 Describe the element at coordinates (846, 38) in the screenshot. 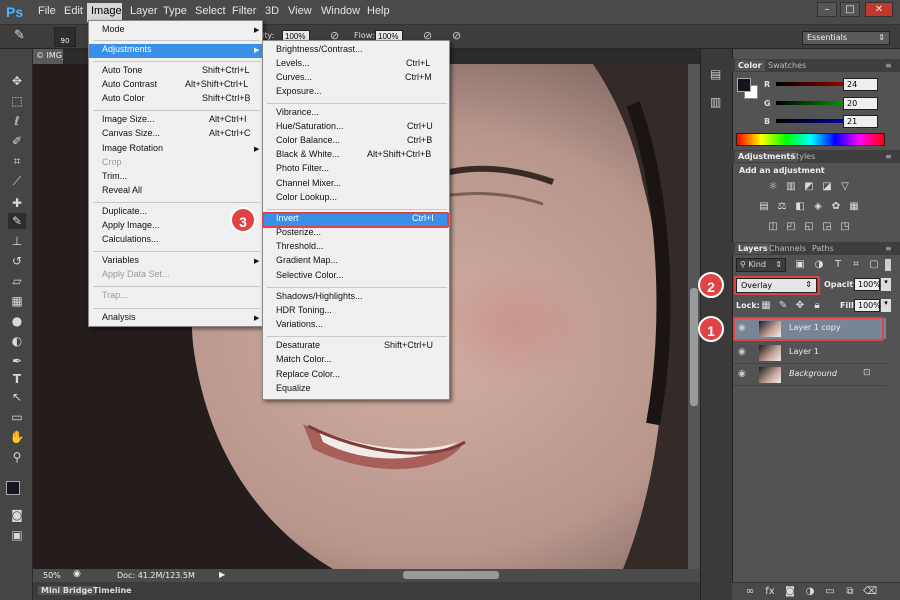

I see `workspace-switcher: Essentials ⇕` at that location.